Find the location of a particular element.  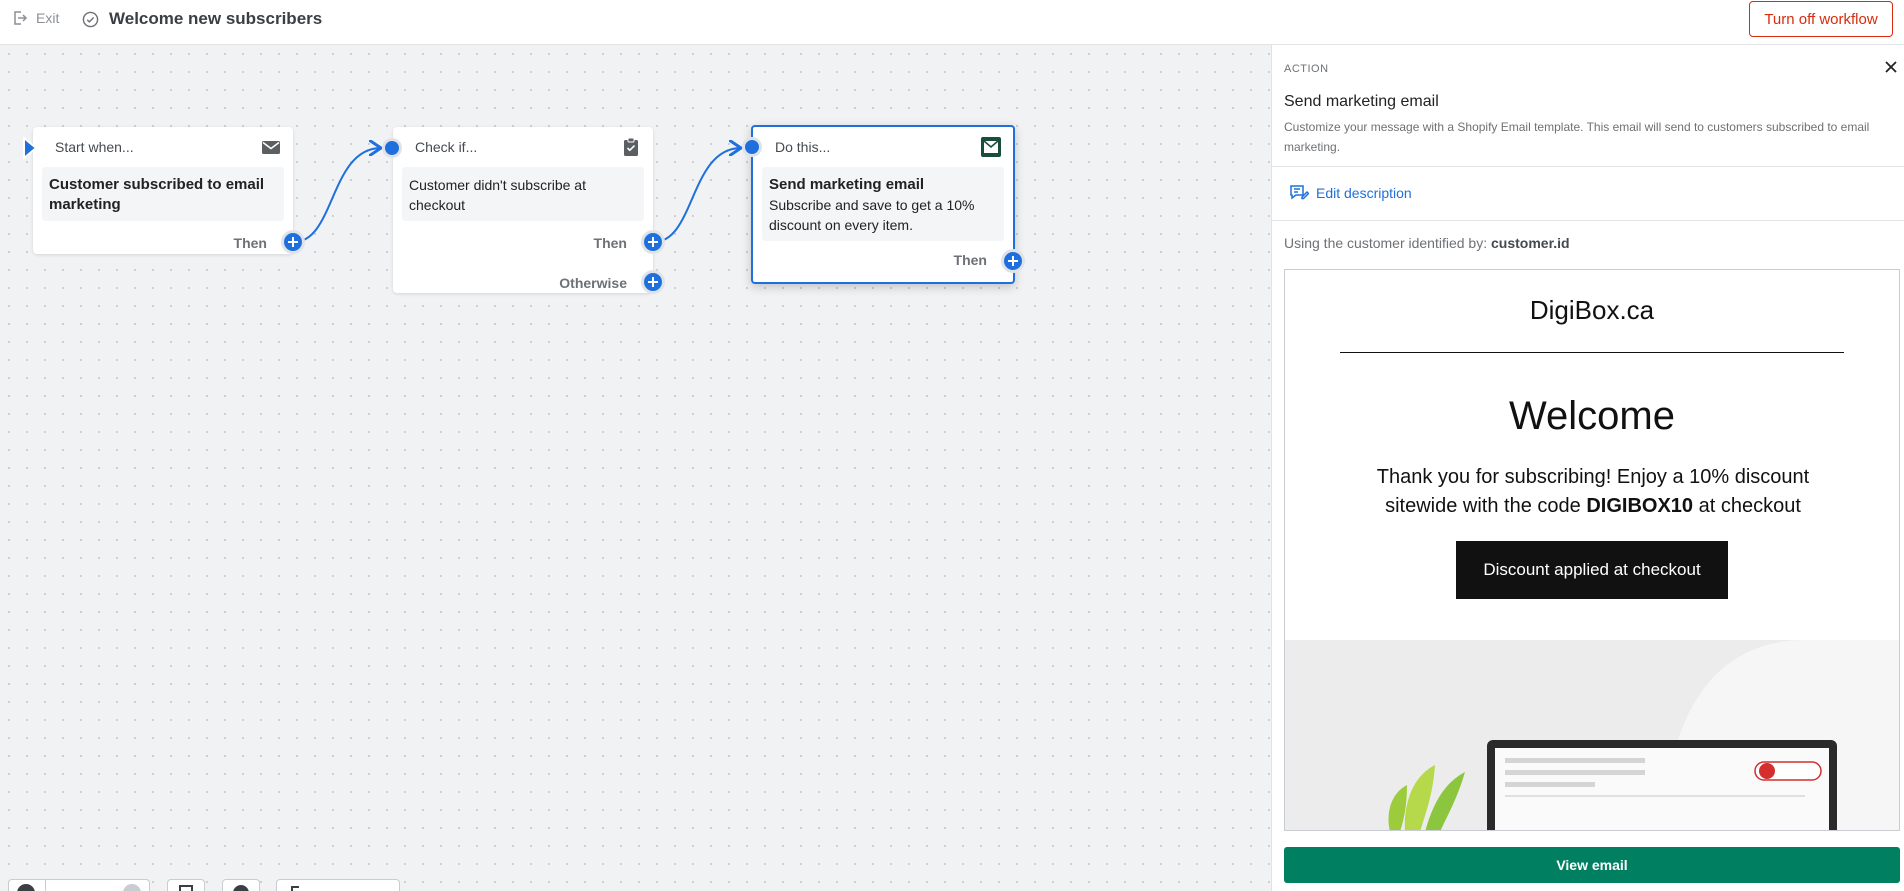

feedback-icon is located at coordinates (295, 888).